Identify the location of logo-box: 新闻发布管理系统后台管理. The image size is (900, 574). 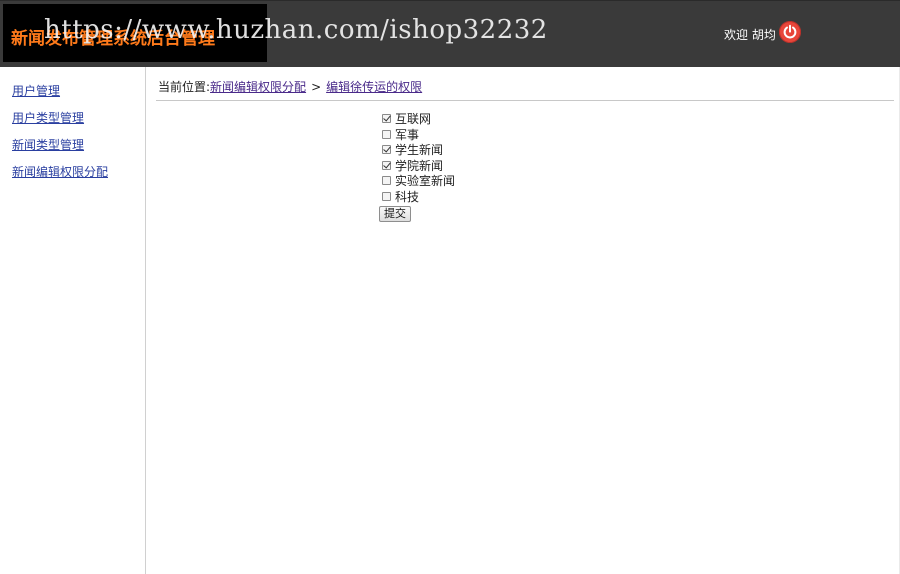
(135, 33).